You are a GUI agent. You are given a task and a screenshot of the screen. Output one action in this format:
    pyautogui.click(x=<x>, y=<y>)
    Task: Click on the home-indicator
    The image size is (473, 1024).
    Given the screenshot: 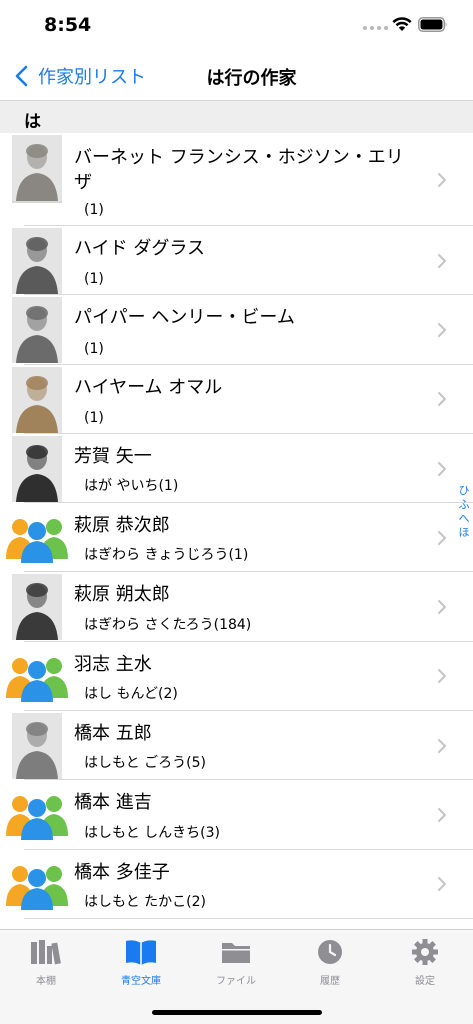 What is the action you would take?
    pyautogui.click(x=237, y=1012)
    